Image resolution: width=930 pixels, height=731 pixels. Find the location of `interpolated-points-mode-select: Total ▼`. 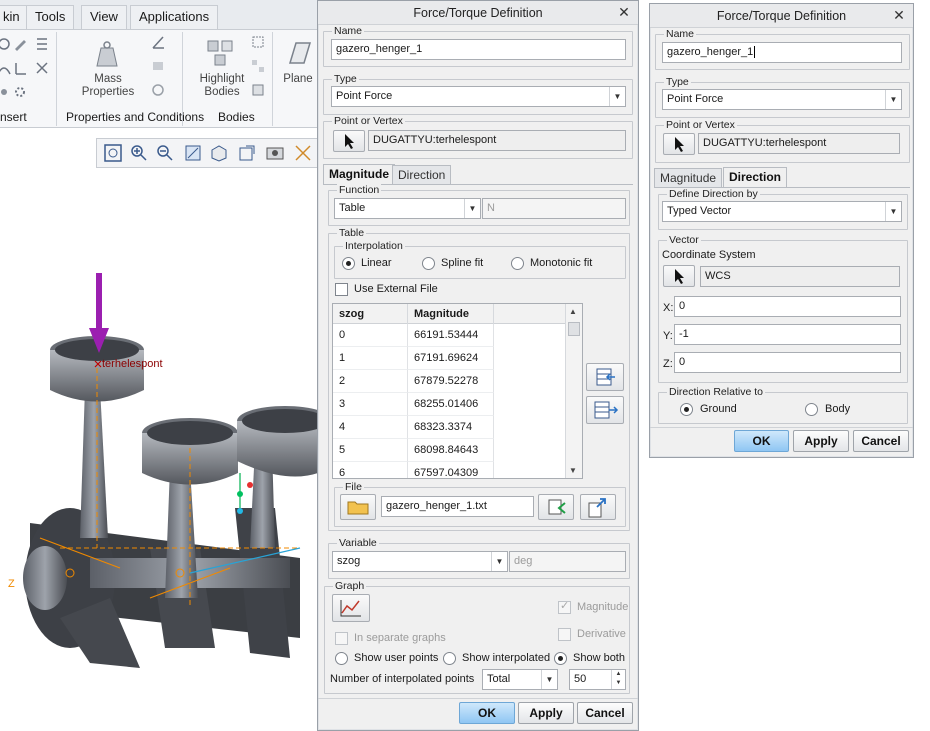

interpolated-points-mode-select: Total ▼ is located at coordinates (520, 679).